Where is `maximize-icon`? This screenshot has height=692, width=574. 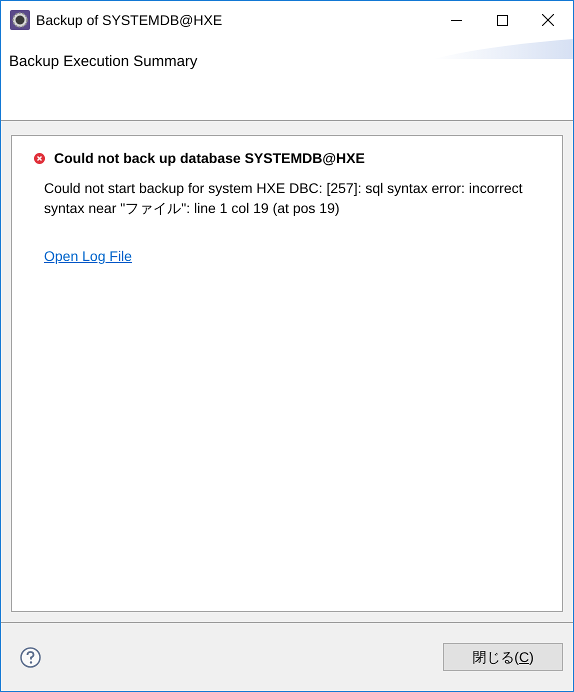 maximize-icon is located at coordinates (502, 20).